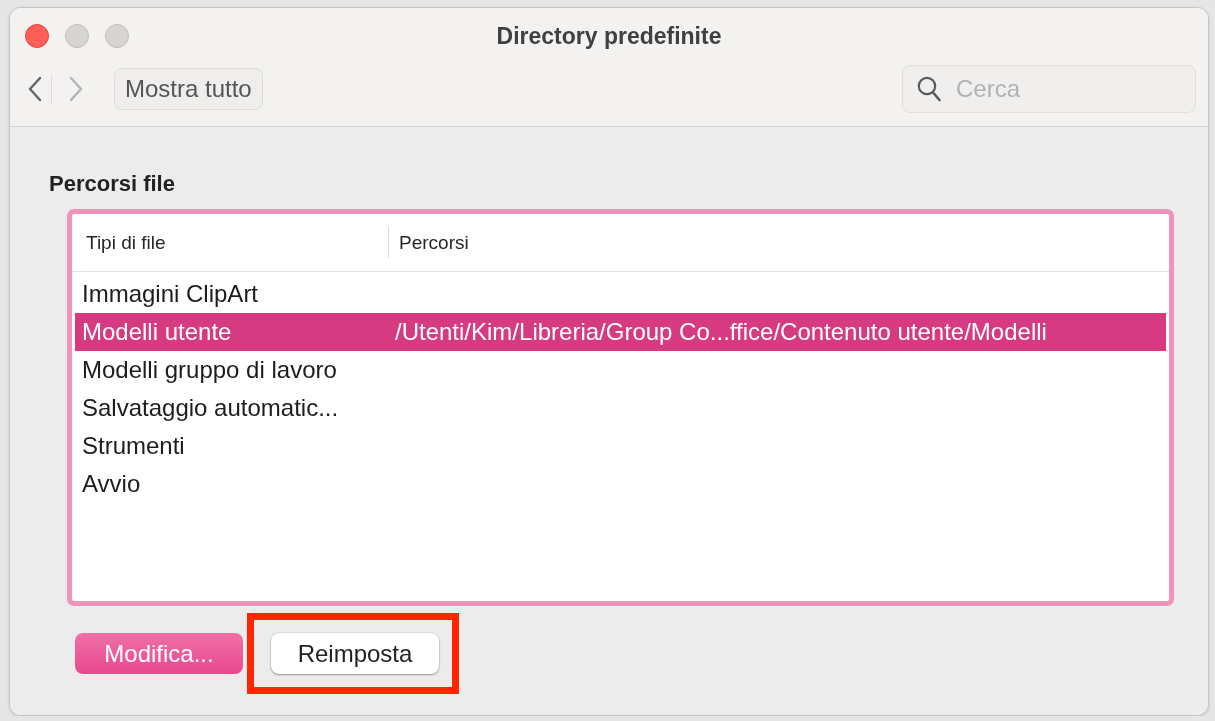 The height and width of the screenshot is (721, 1215). Describe the element at coordinates (209, 370) in the screenshot. I see `file-type-cell: Modelli gruppo di lavoro` at that location.